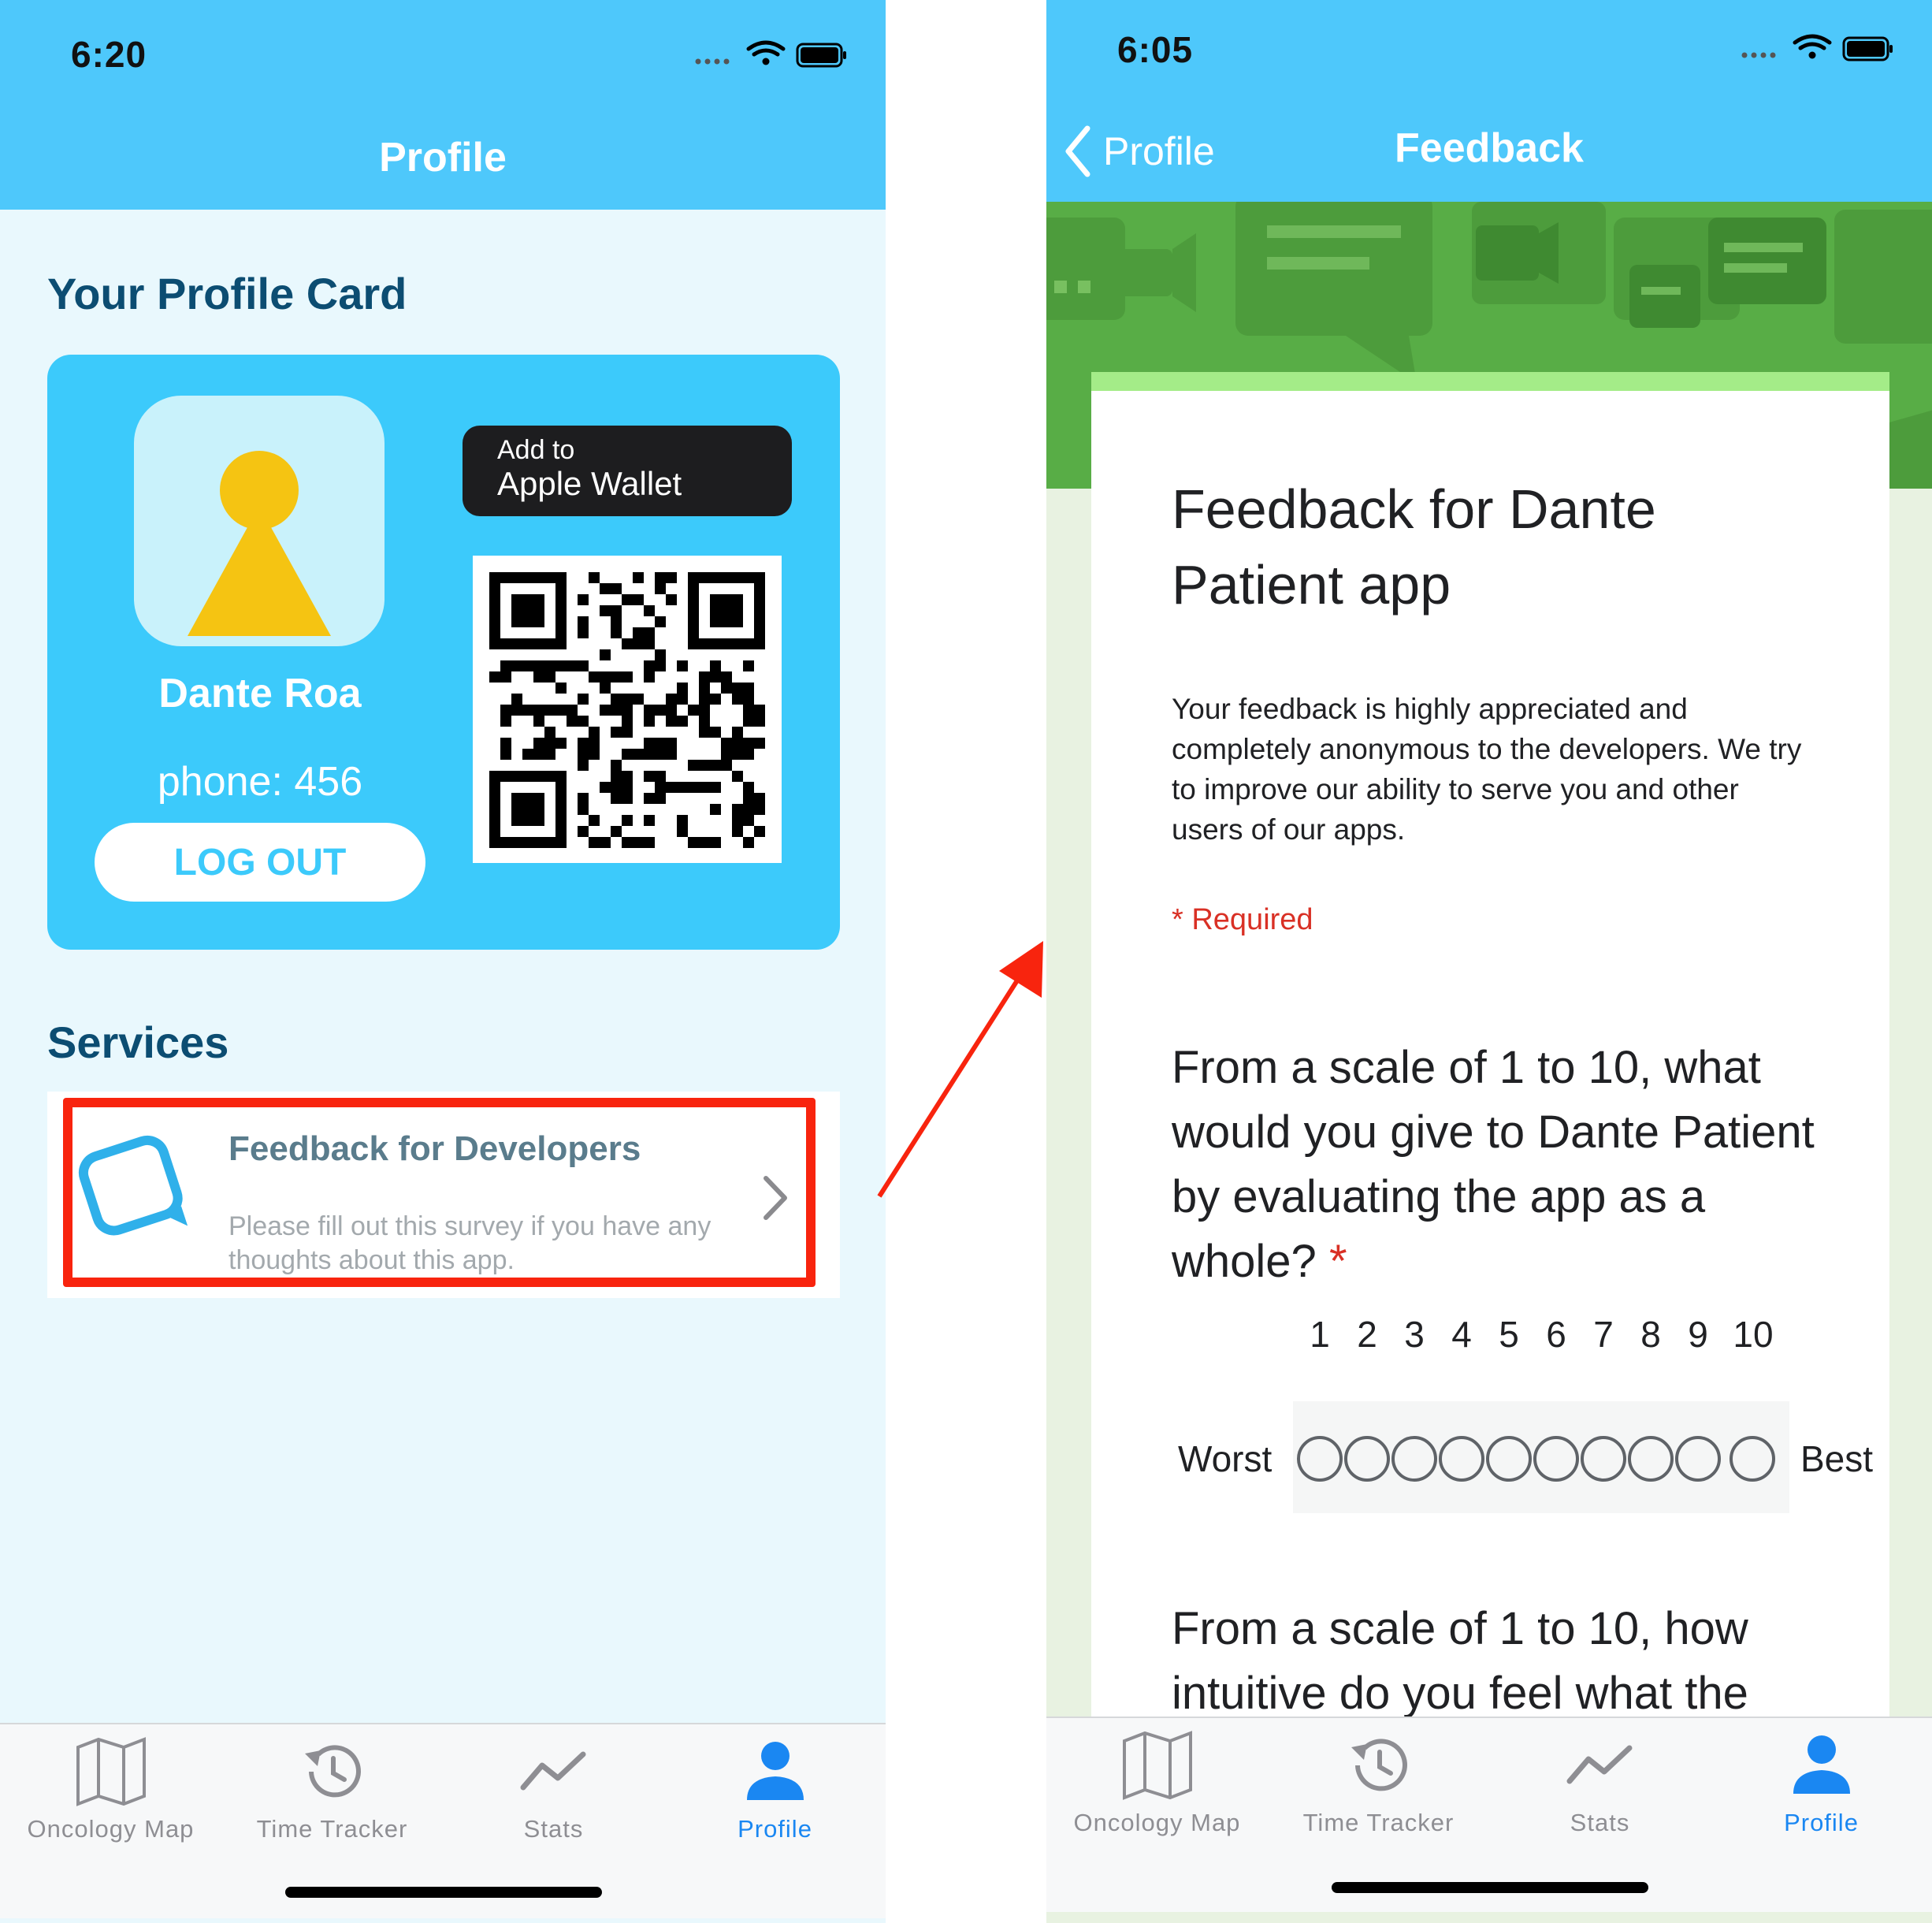  What do you see at coordinates (1414, 1334) in the screenshot?
I see `scale-number: 3` at bounding box center [1414, 1334].